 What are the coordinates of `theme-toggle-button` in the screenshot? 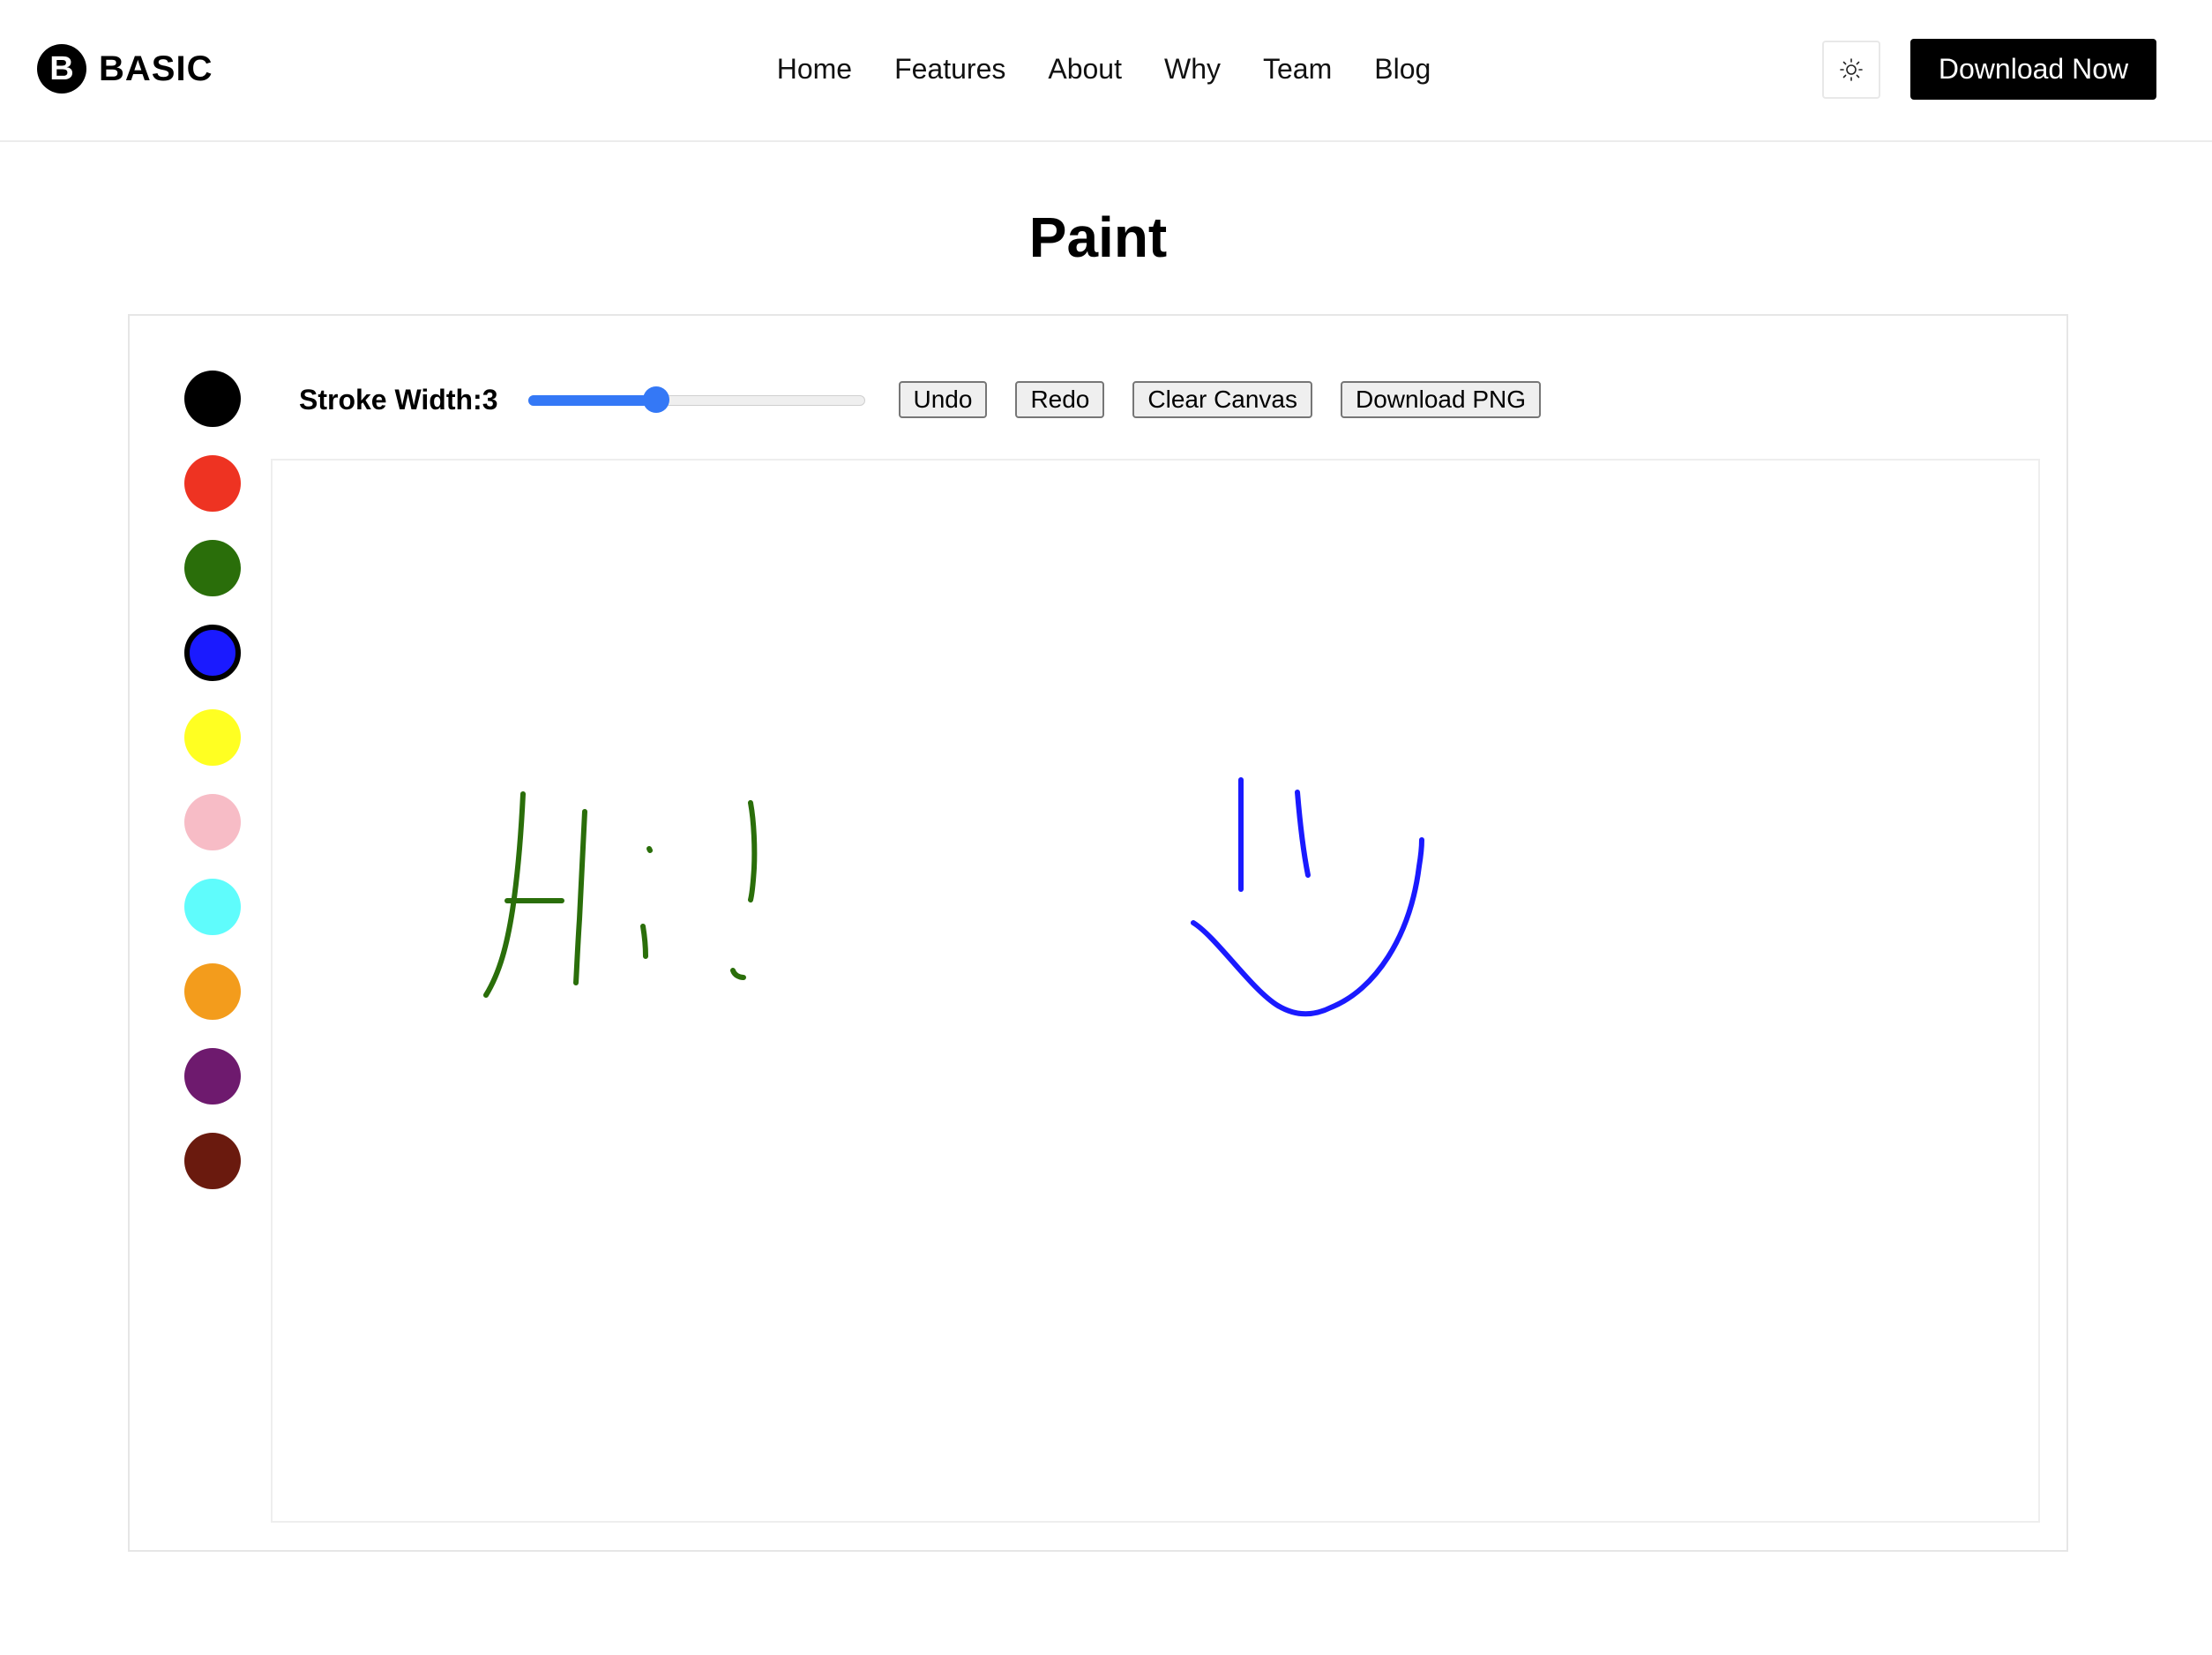 It's located at (1851, 70).